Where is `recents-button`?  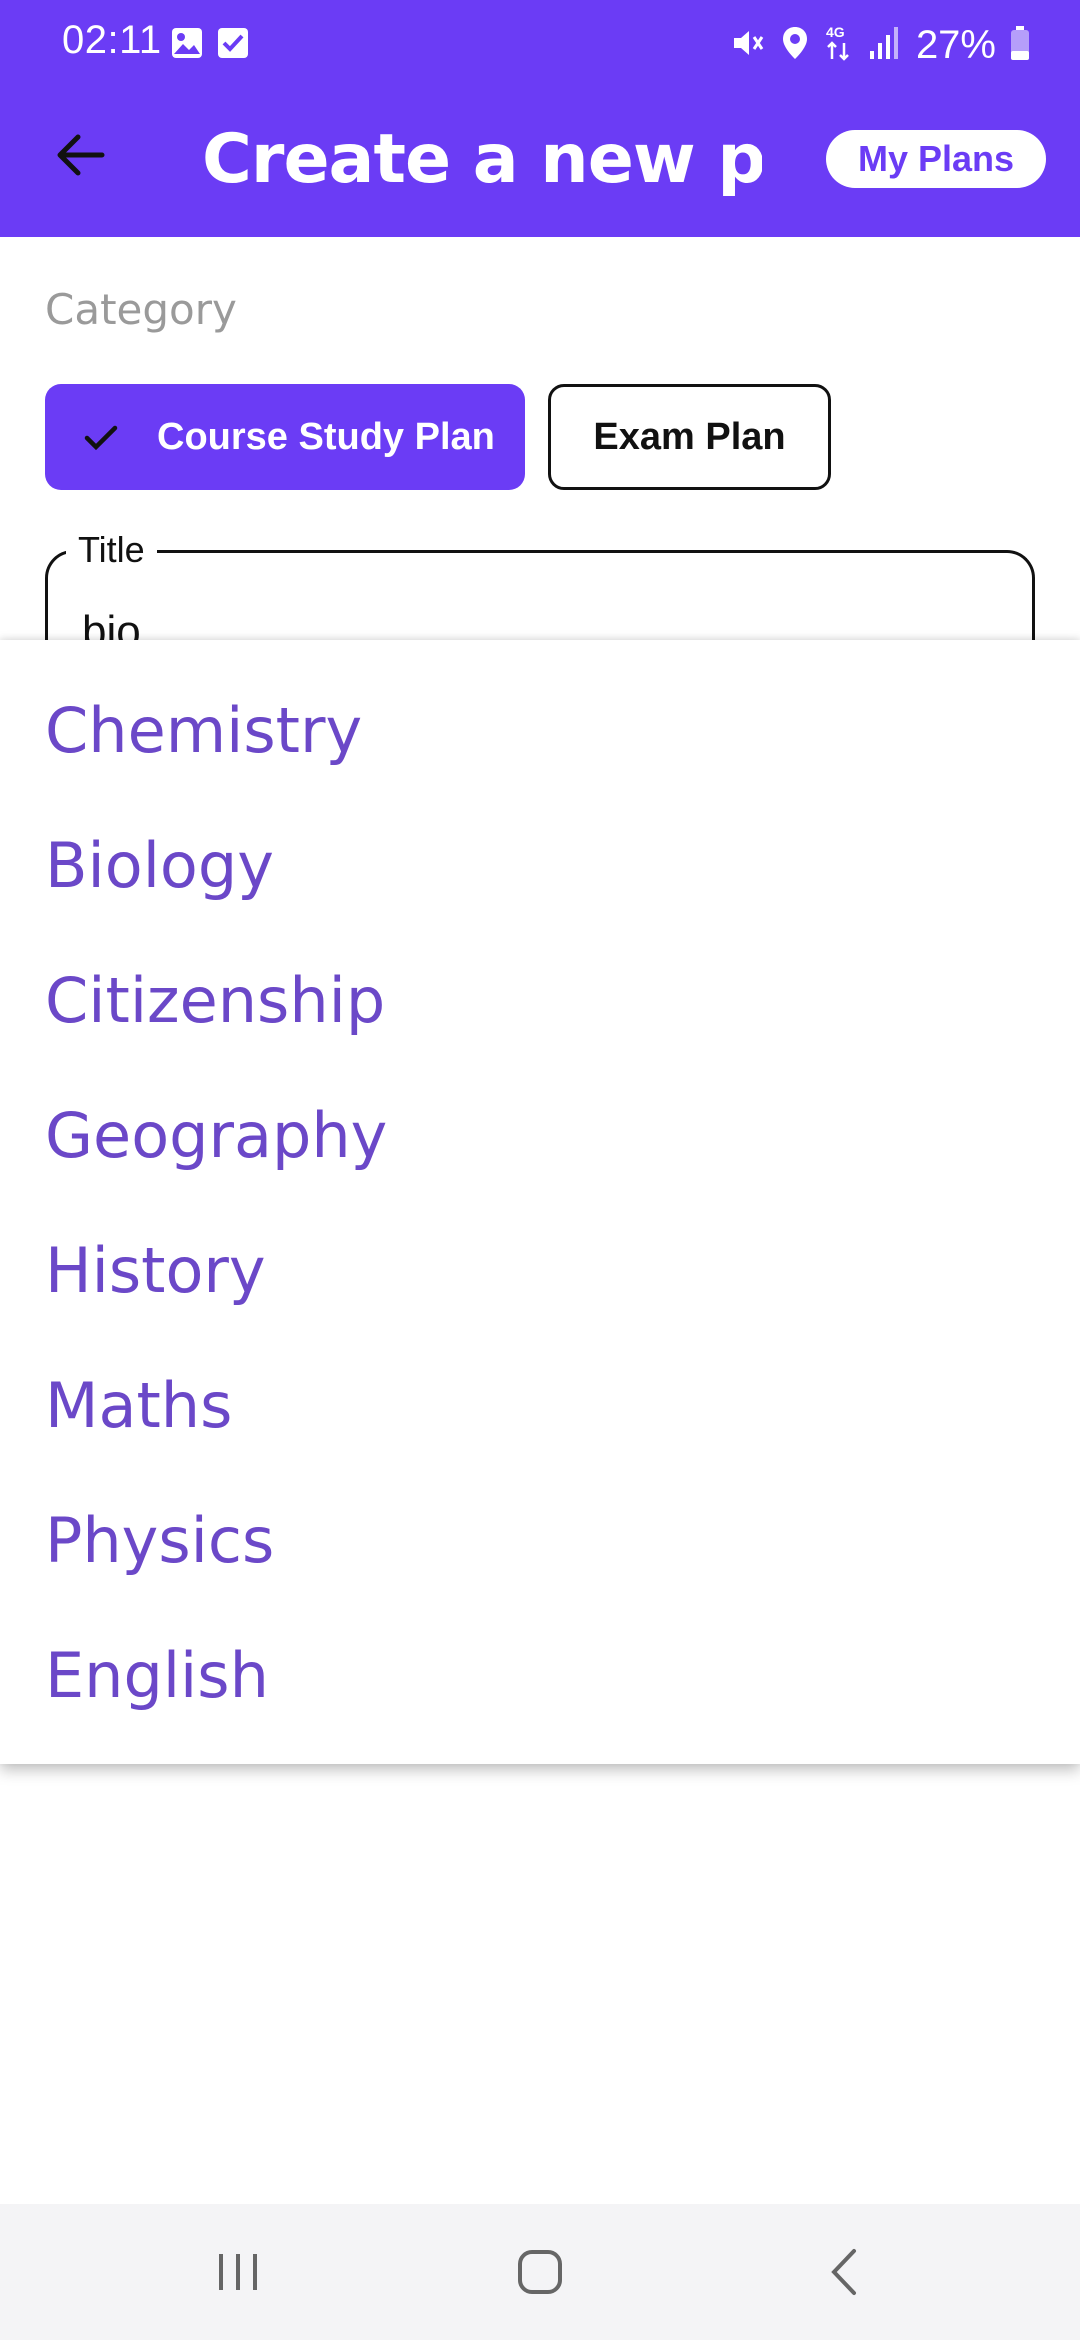
recents-button is located at coordinates (238, 2272).